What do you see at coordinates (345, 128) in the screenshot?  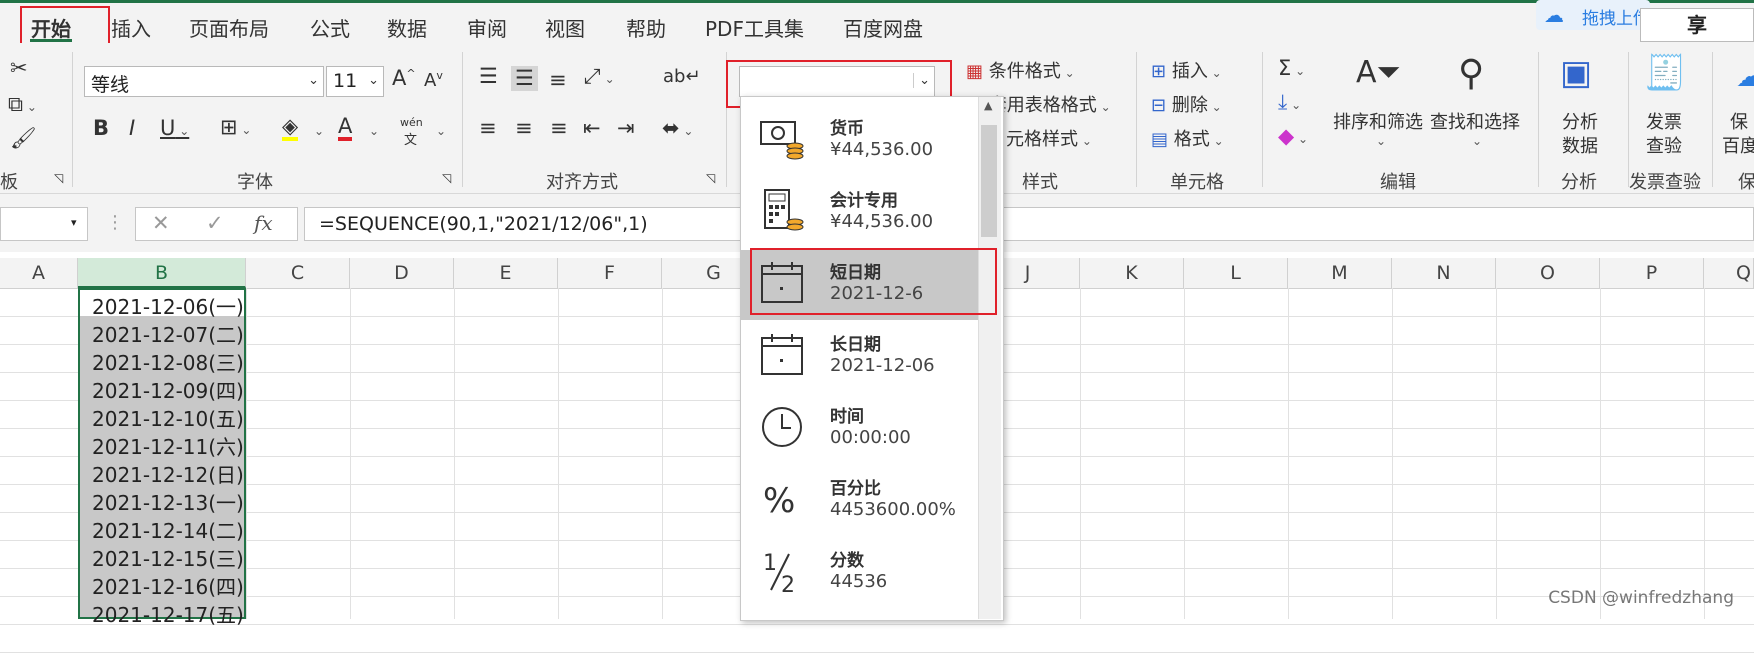 I see `font-color-icon: A` at bounding box center [345, 128].